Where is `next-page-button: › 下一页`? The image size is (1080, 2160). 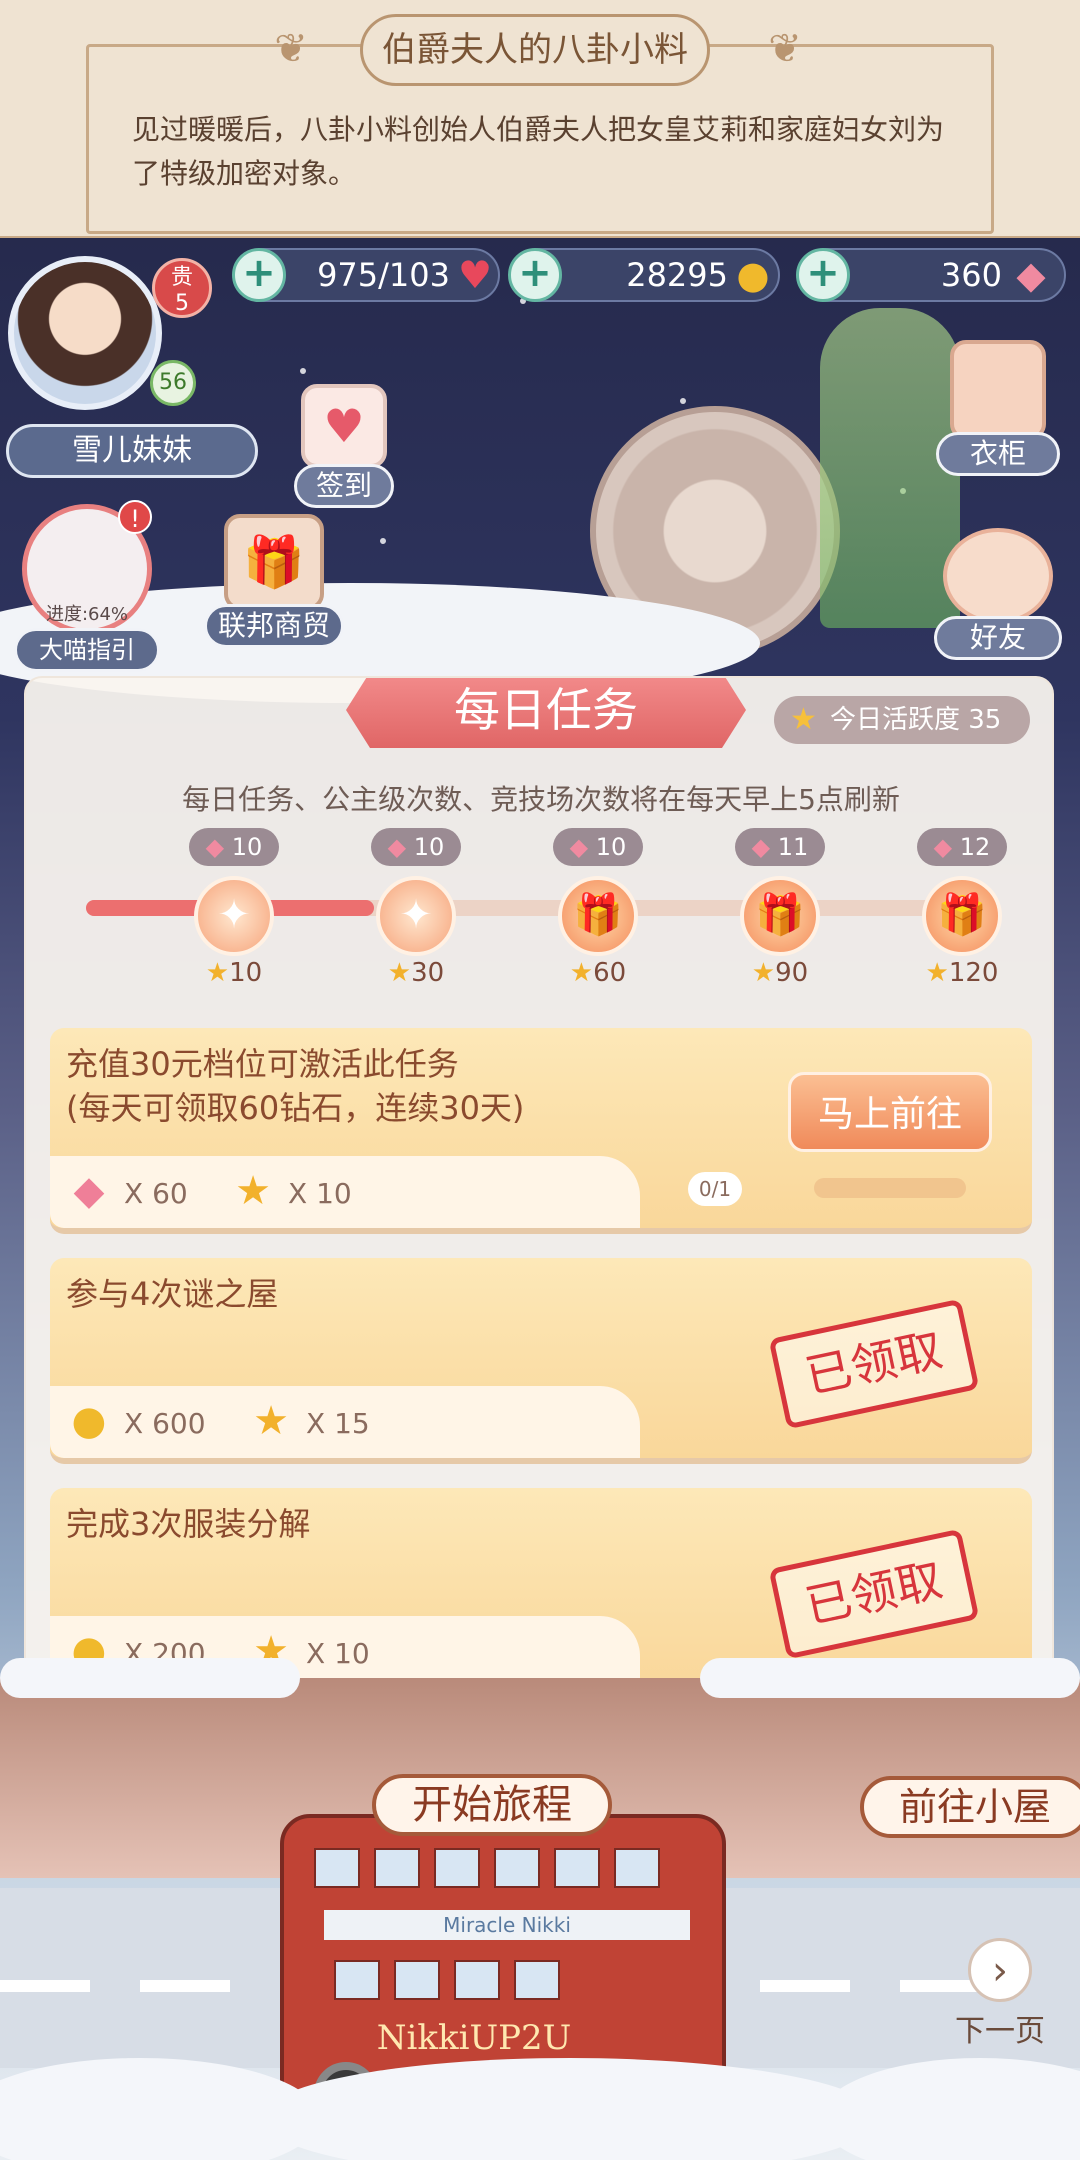 next-page-button: › 下一页 is located at coordinates (1000, 1994).